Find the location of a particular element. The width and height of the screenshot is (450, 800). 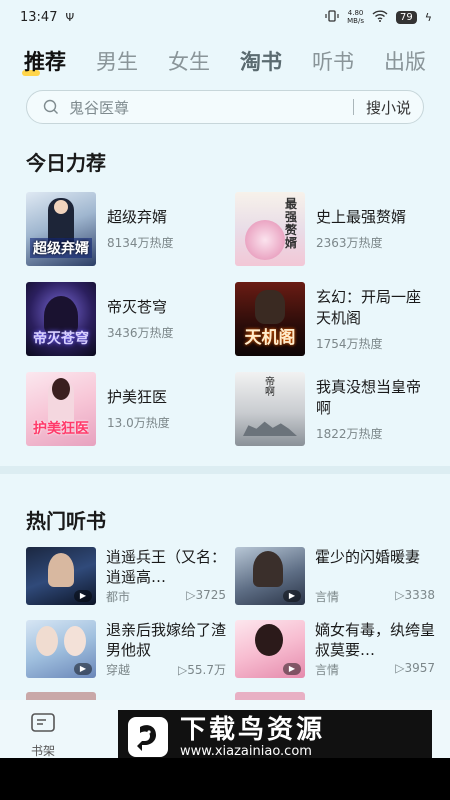

watermark-title: 下载鸟资源 is located at coordinates (253, 729).